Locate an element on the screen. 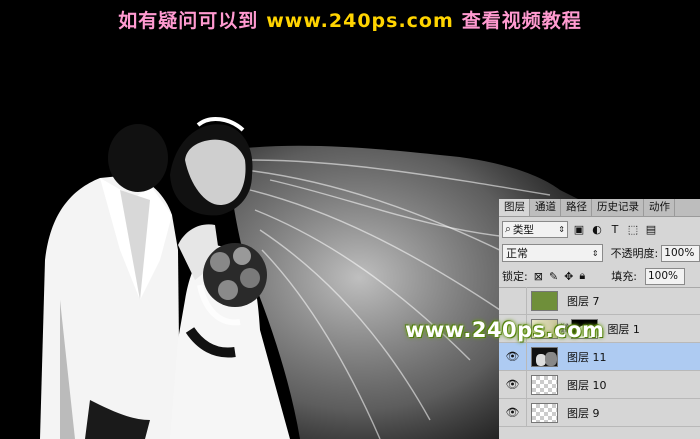 This screenshot has width=700, height=439. blend-mode-value: 正常 is located at coordinates (517, 253).